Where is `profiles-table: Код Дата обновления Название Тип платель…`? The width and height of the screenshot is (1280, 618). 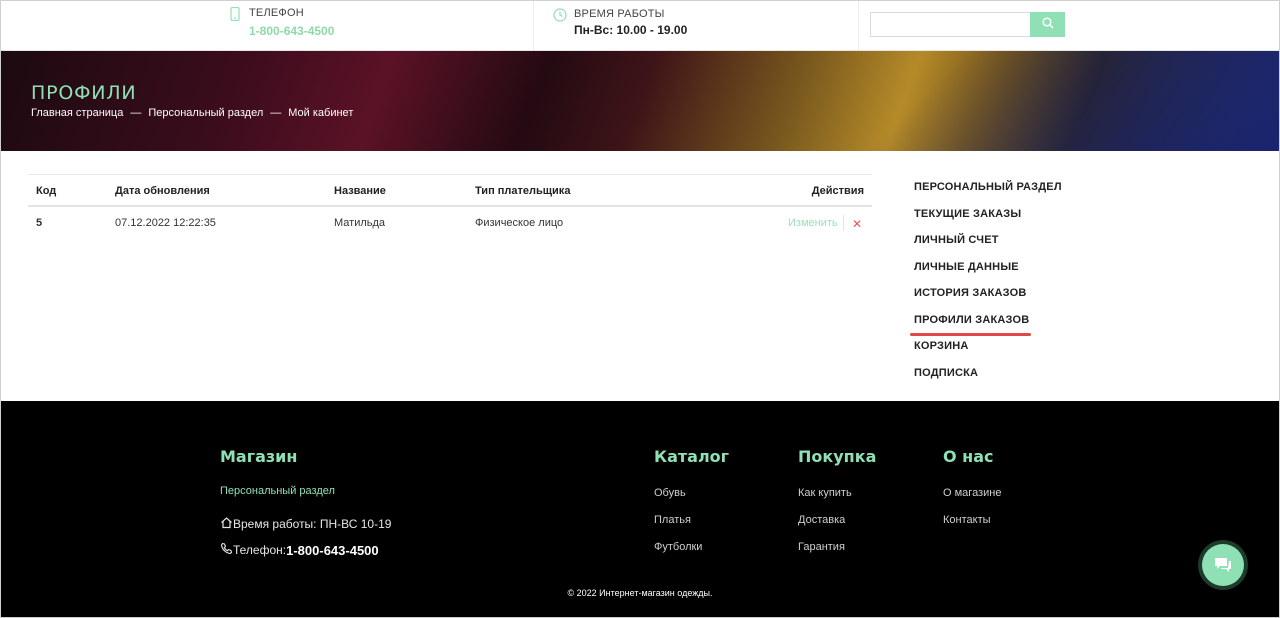
profiles-table: Код Дата обновления Название Тип платель… is located at coordinates (450, 207).